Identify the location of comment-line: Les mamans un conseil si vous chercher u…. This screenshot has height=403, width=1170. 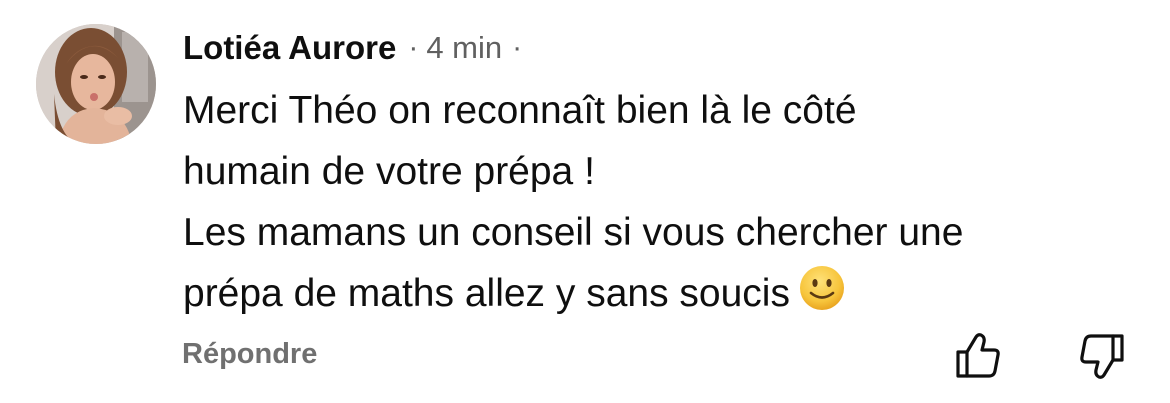
(573, 232).